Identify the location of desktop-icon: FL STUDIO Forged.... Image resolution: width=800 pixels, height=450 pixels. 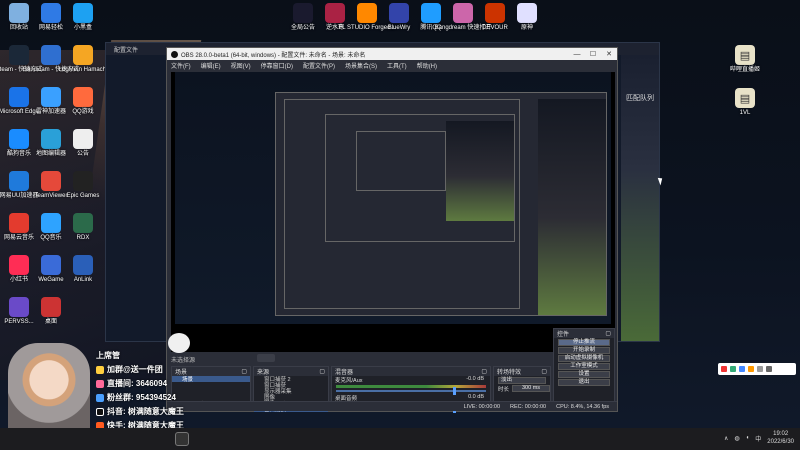
(367, 17).